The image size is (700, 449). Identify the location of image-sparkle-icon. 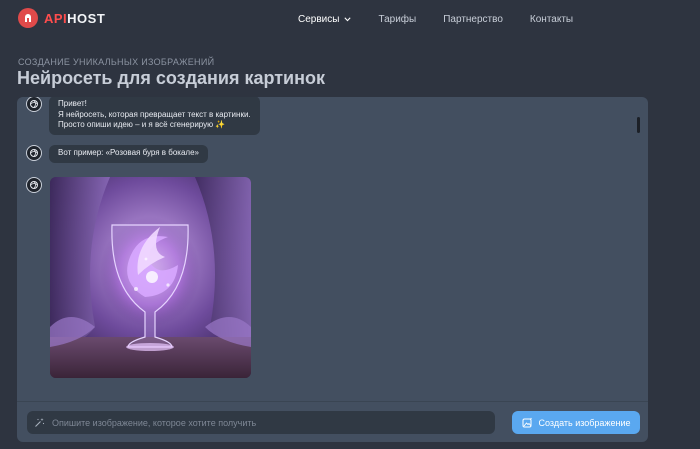
(527, 422).